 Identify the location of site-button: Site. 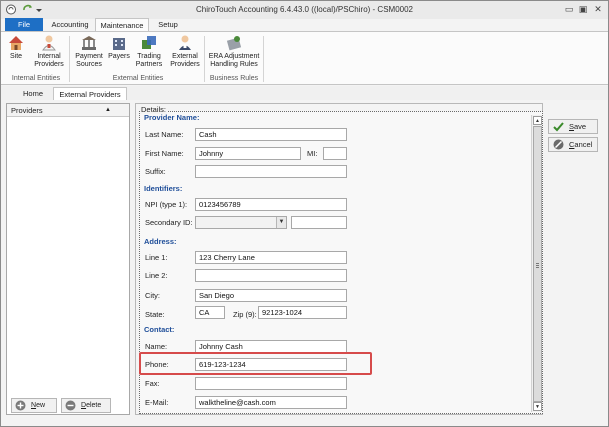
(16, 47).